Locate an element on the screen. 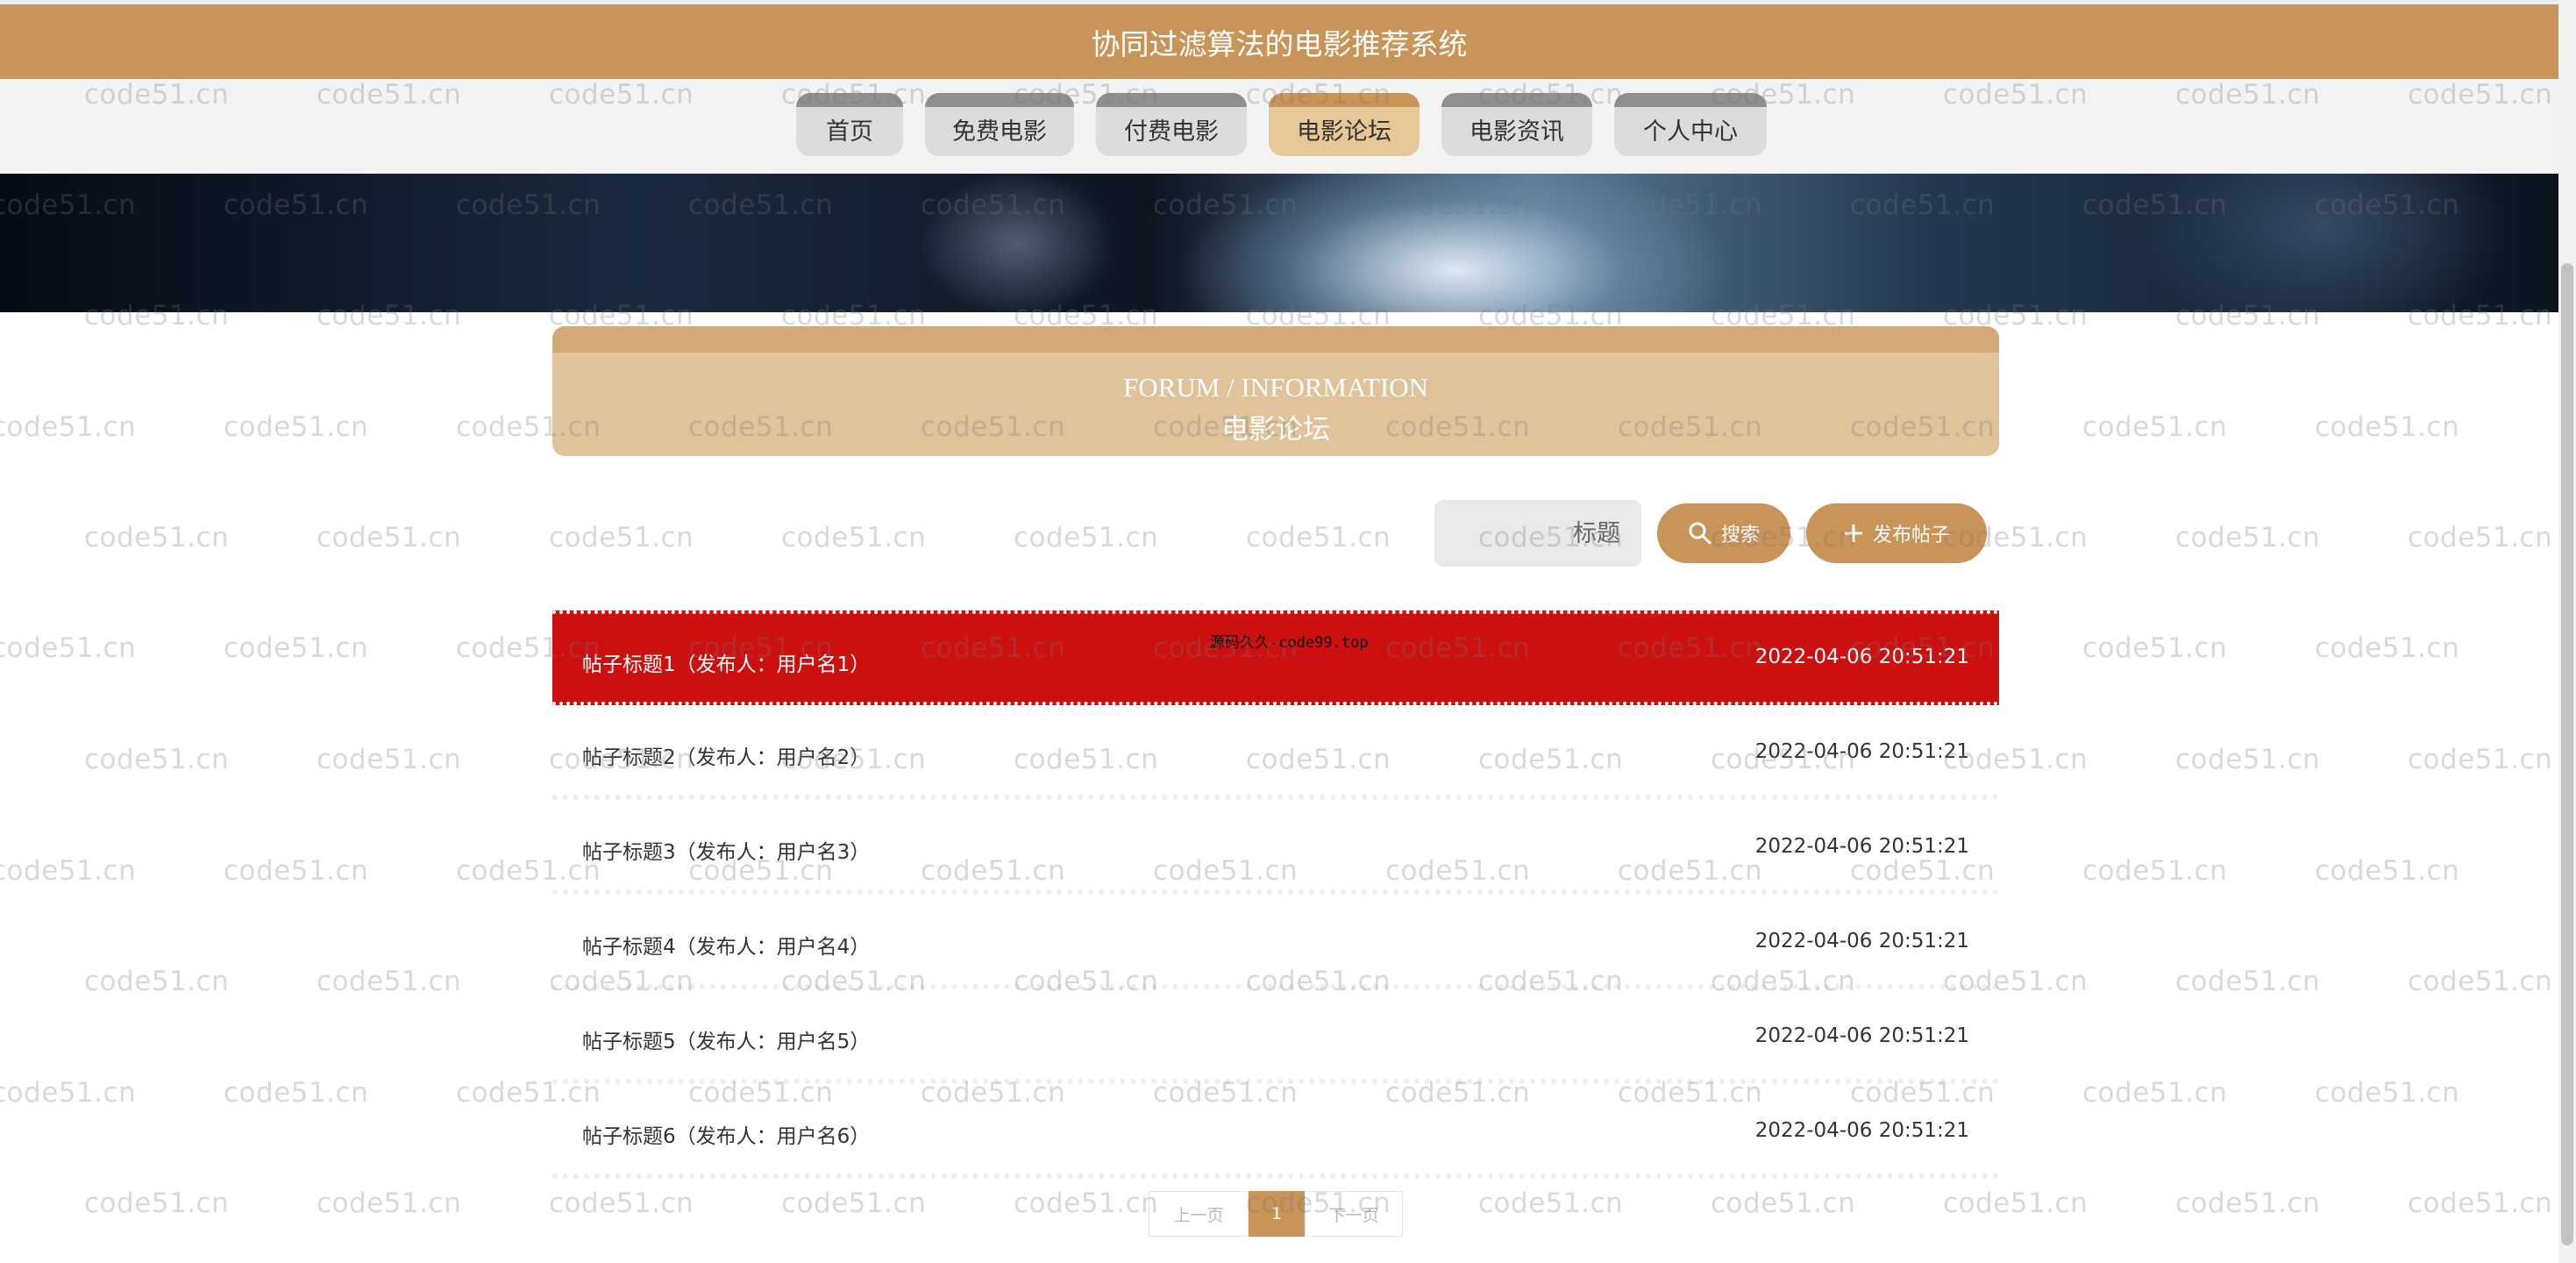 The height and width of the screenshot is (1263, 2576). page-number-button: 1 is located at coordinates (1277, 1214).